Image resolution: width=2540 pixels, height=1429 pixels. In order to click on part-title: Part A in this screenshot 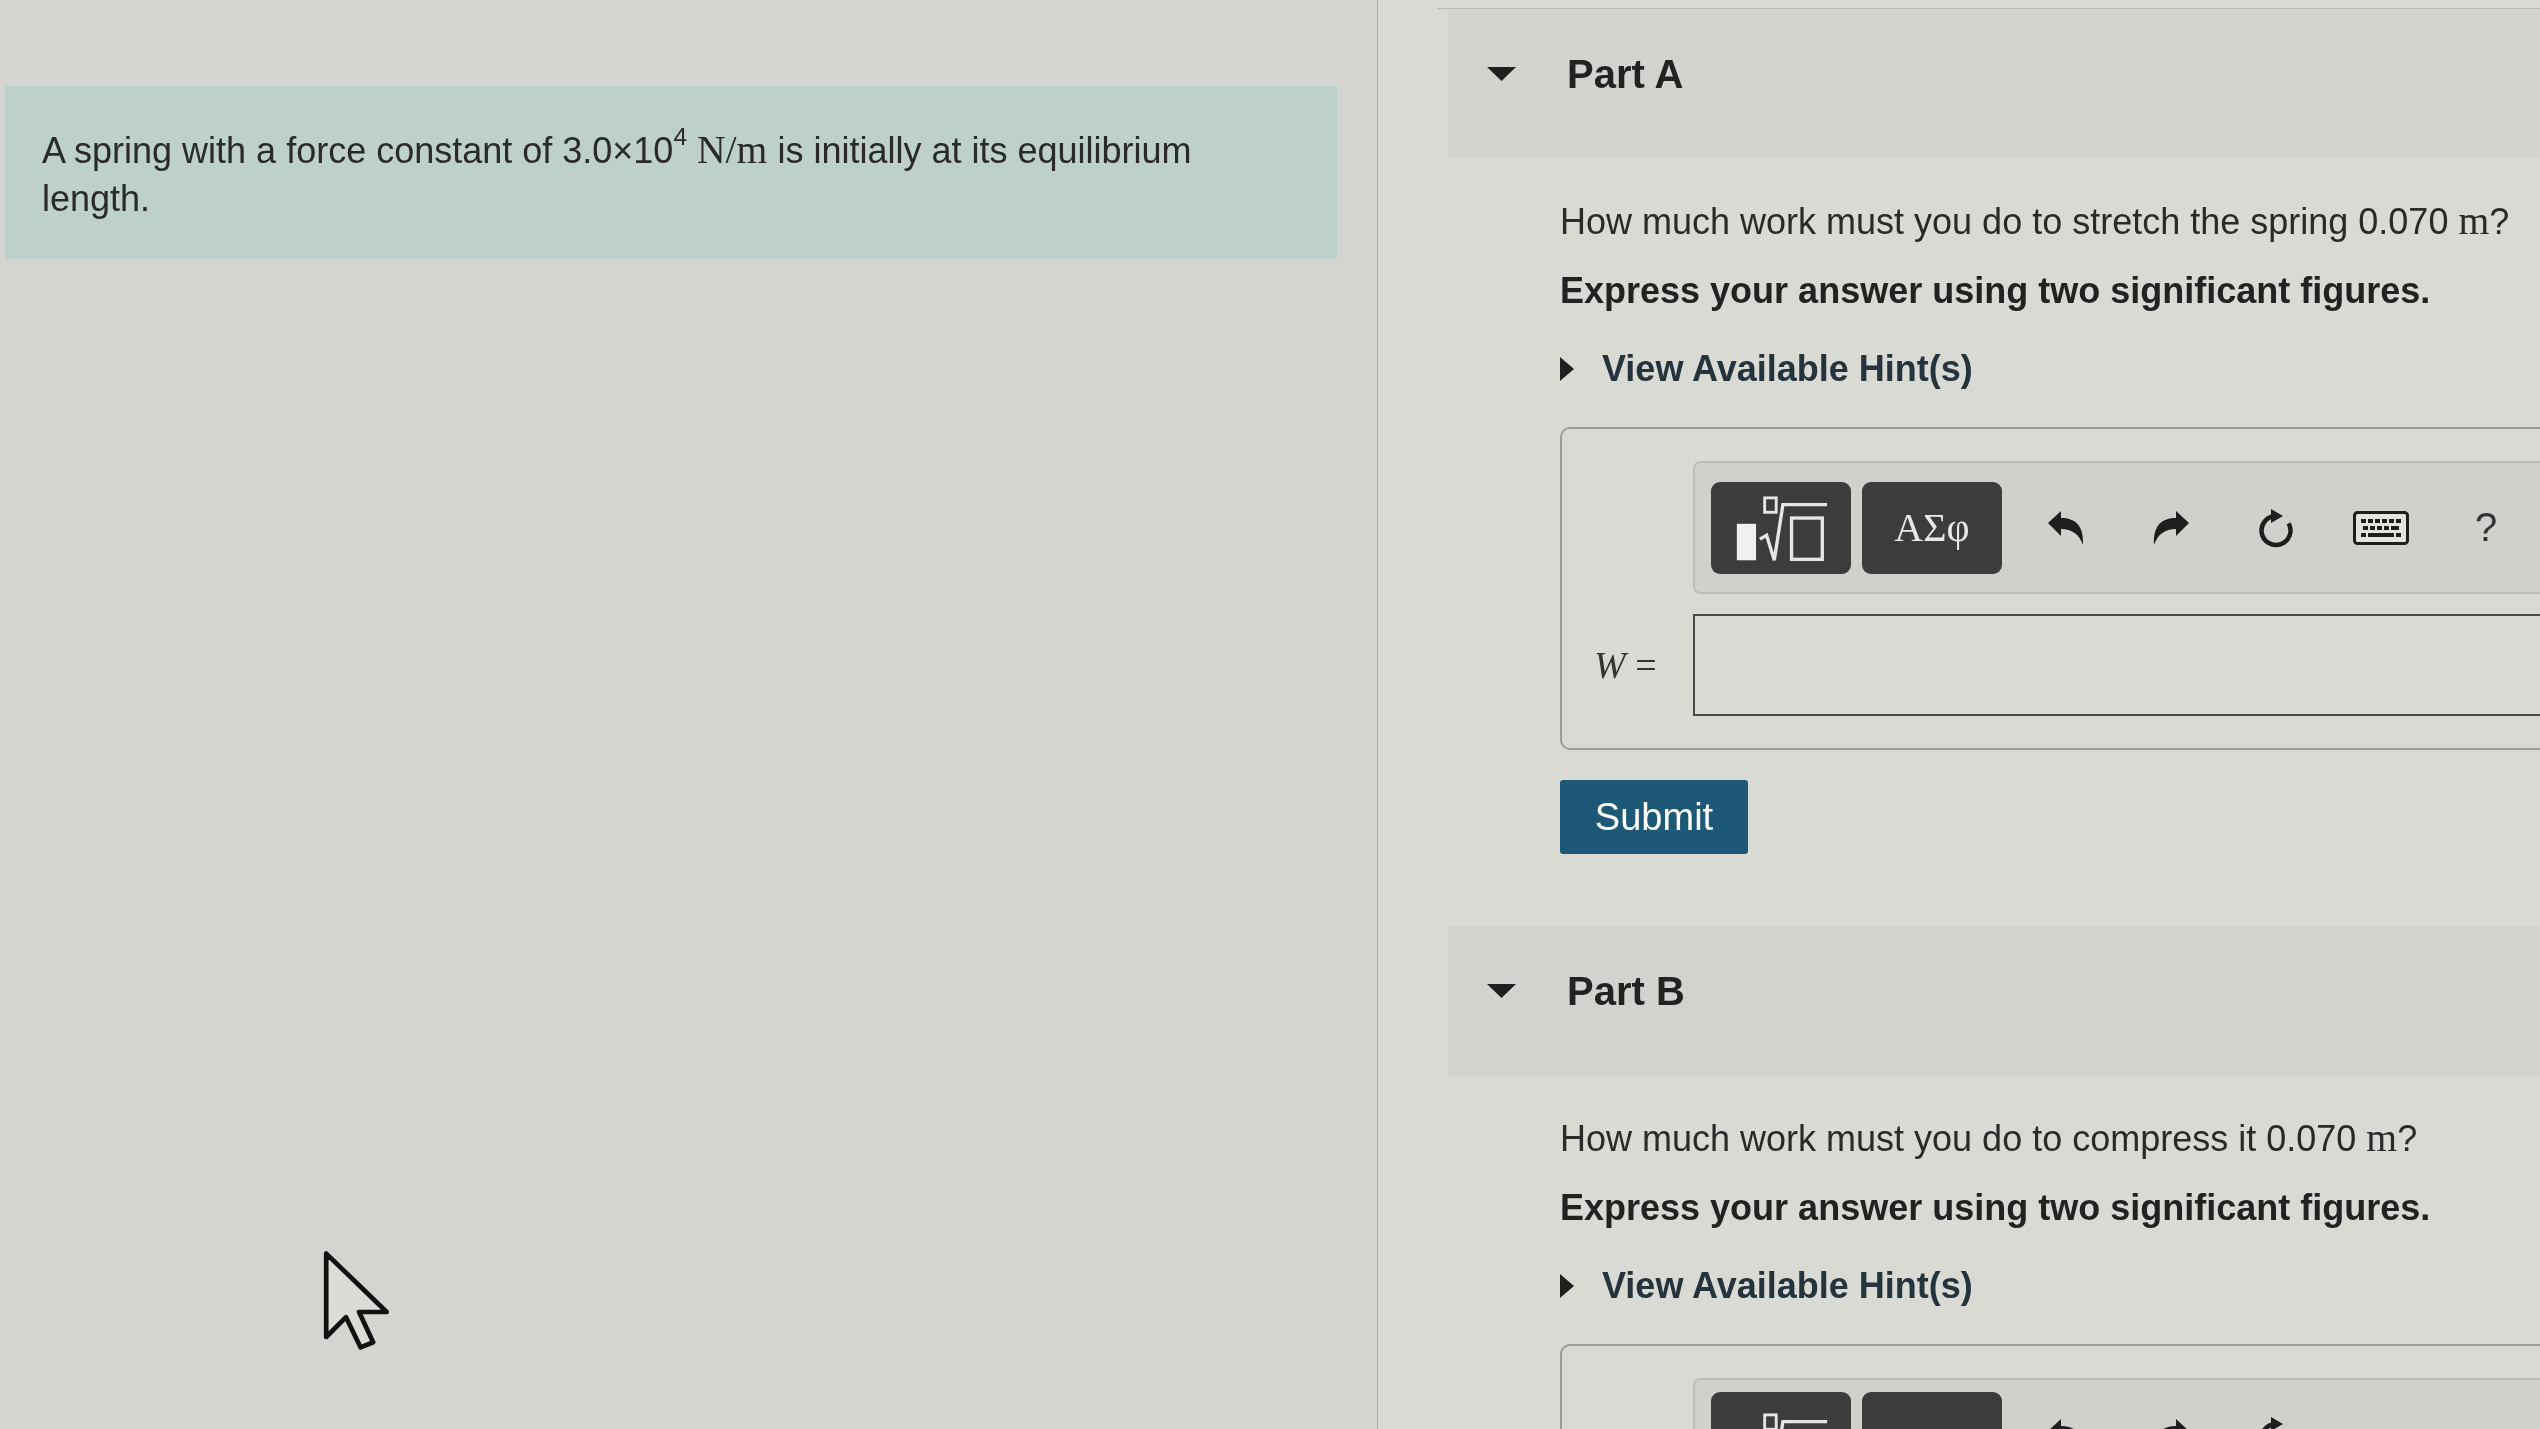, I will do `click(1625, 74)`.